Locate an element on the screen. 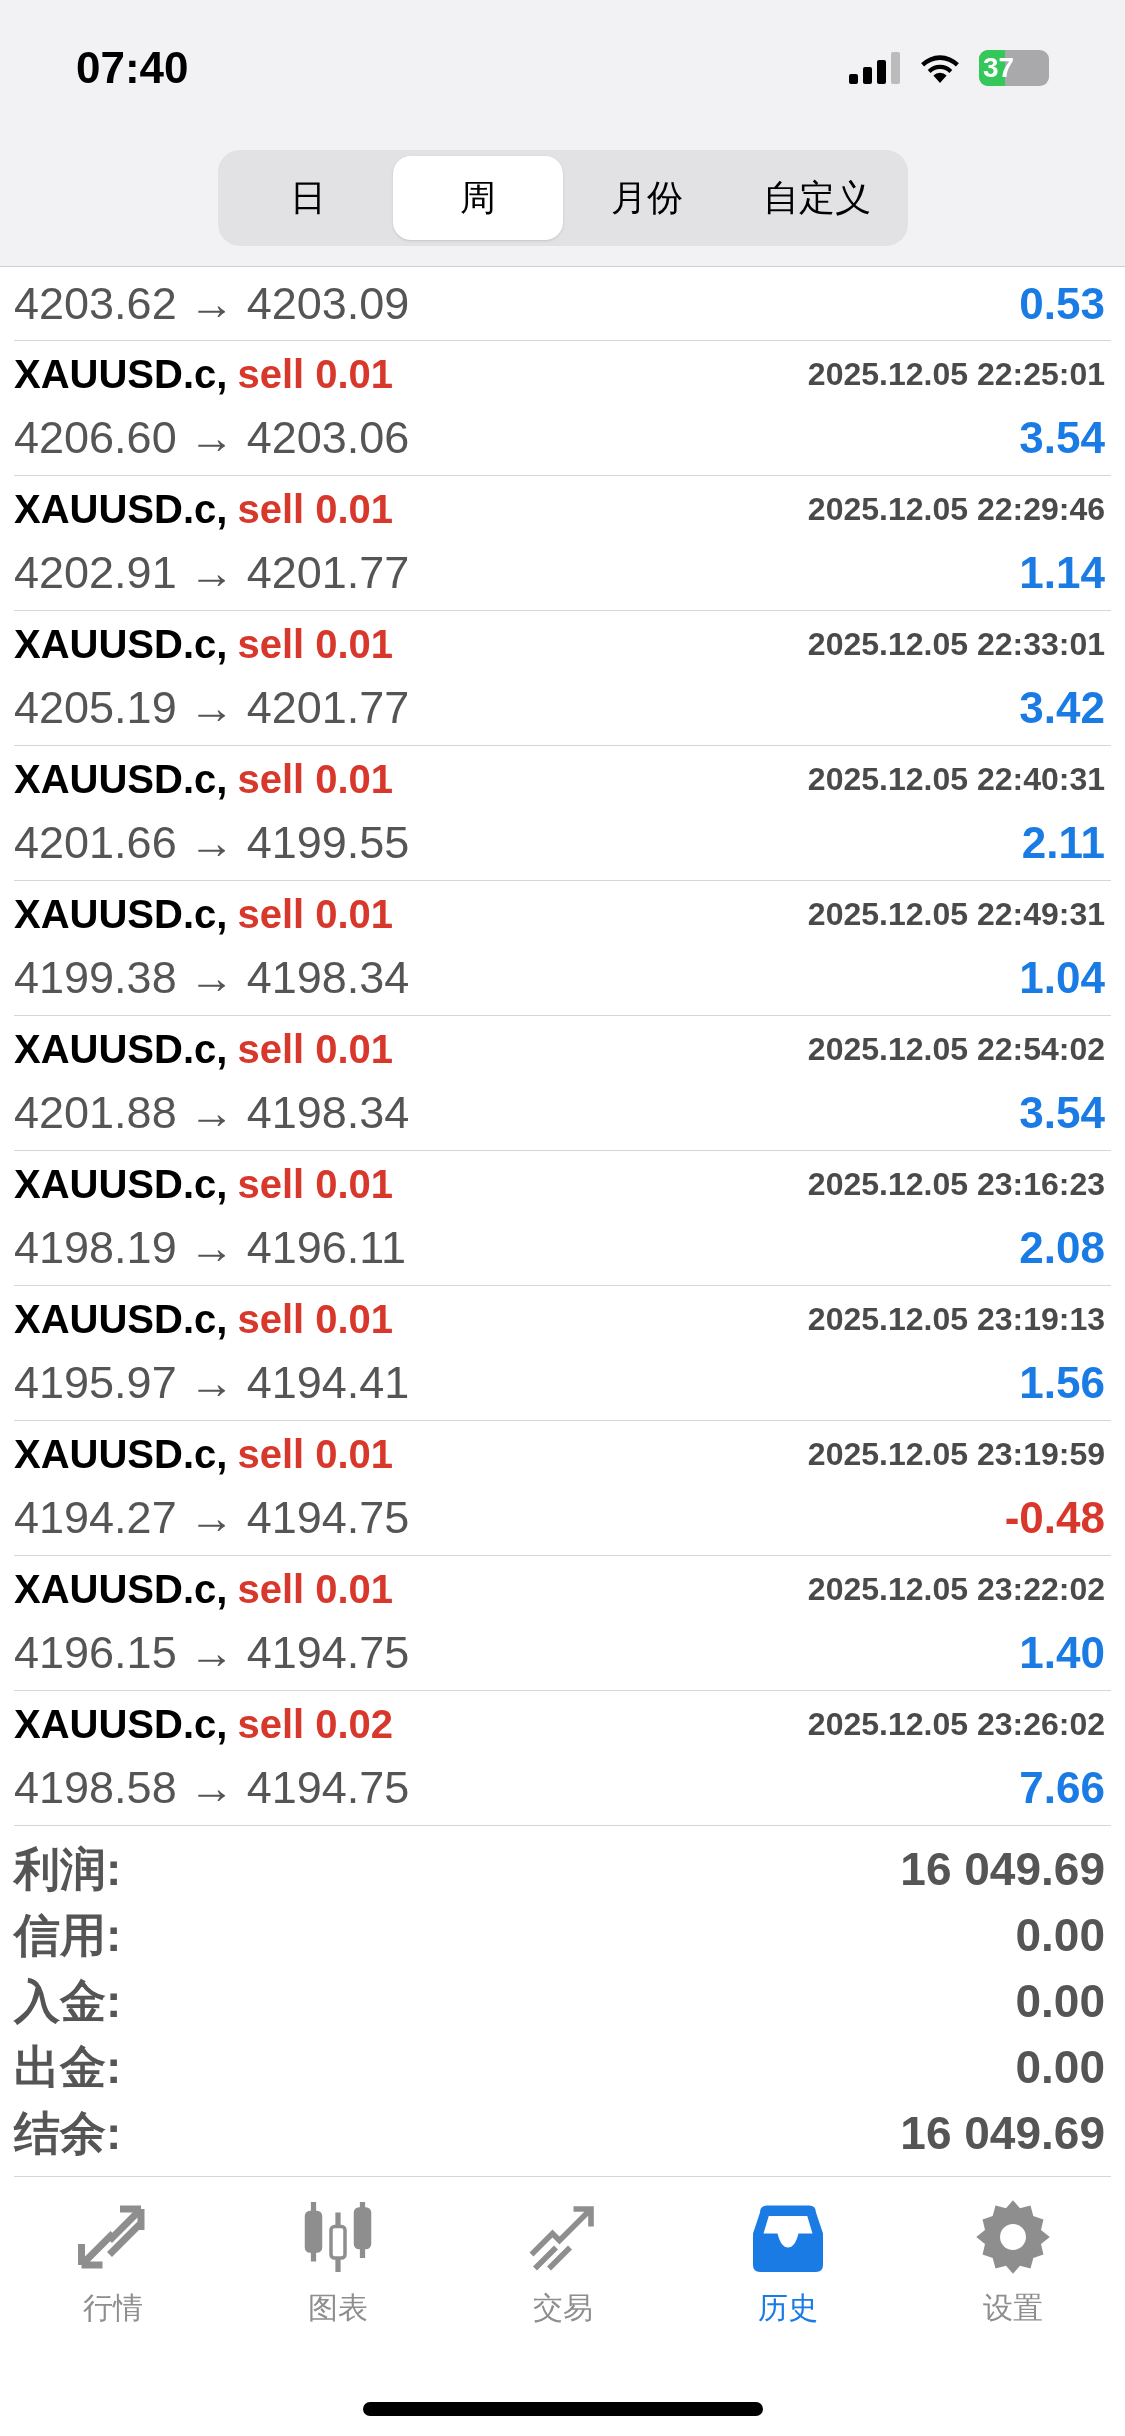 The width and height of the screenshot is (1125, 2436). trade-time: 2025.12.05 23:26:02 is located at coordinates (956, 1725).